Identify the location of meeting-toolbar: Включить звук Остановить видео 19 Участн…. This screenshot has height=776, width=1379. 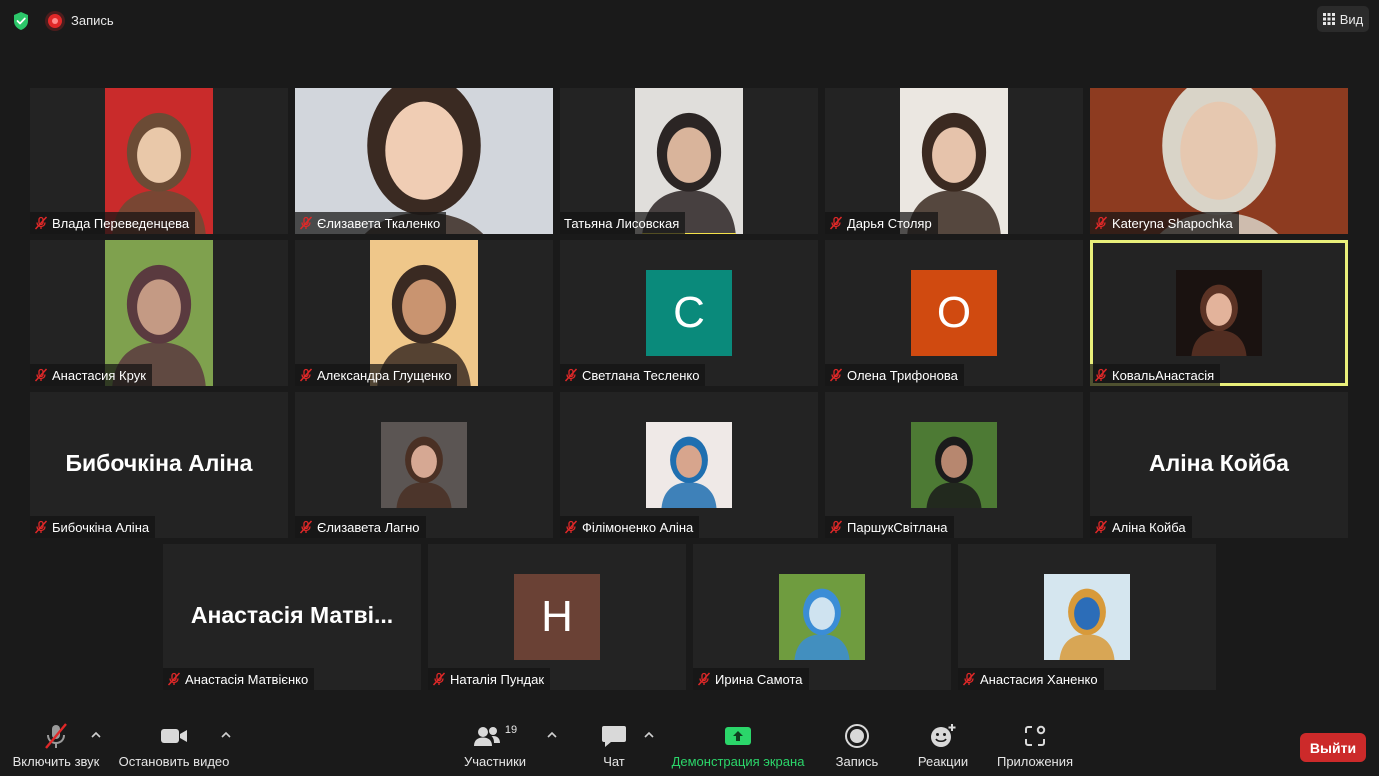
(689, 747).